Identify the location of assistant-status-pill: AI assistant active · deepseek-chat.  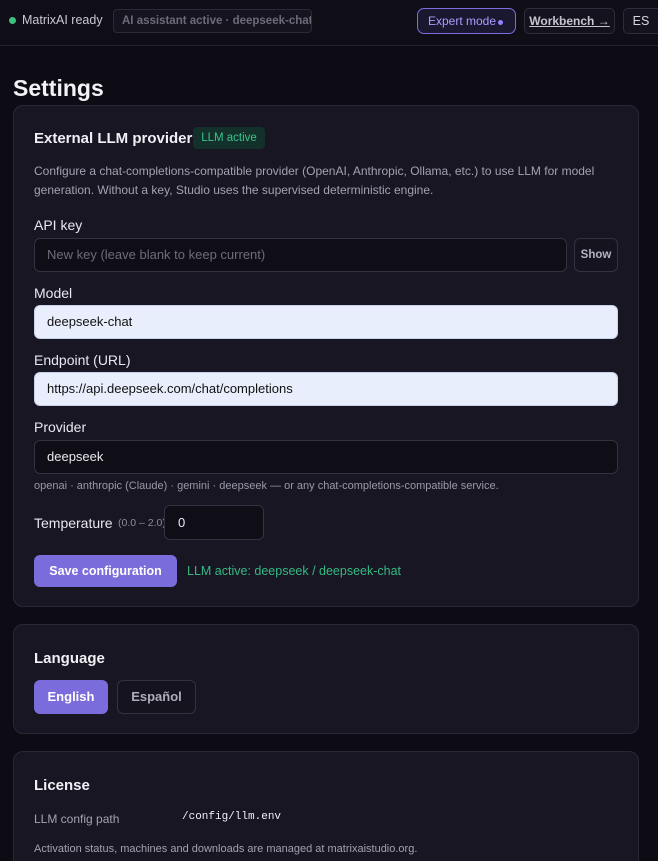
(212, 21).